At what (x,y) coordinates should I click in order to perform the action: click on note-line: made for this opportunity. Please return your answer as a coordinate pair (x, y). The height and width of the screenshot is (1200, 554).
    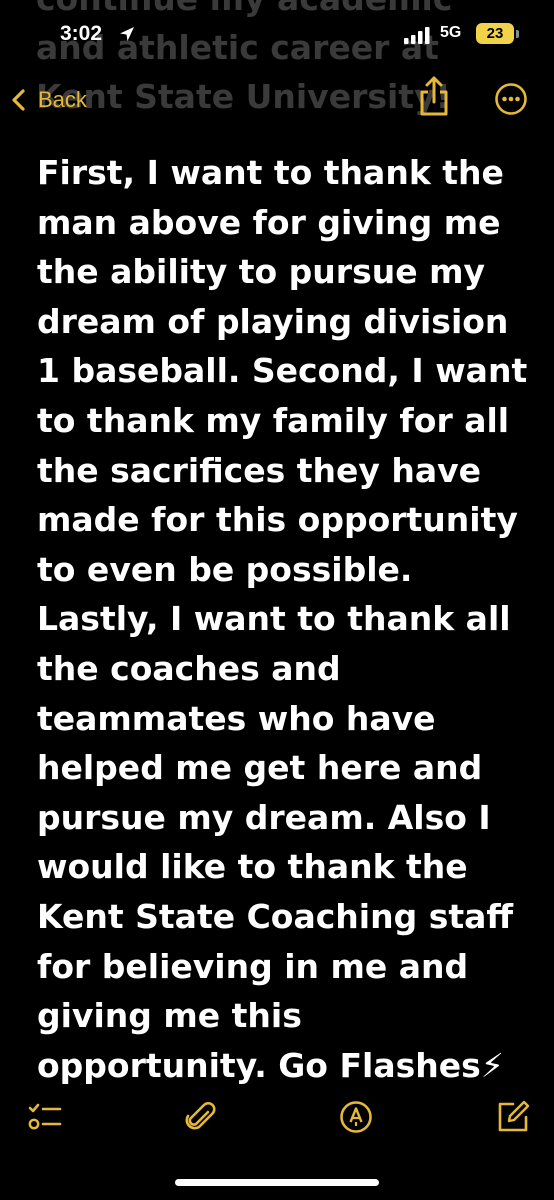
    Looking at the image, I should click on (277, 520).